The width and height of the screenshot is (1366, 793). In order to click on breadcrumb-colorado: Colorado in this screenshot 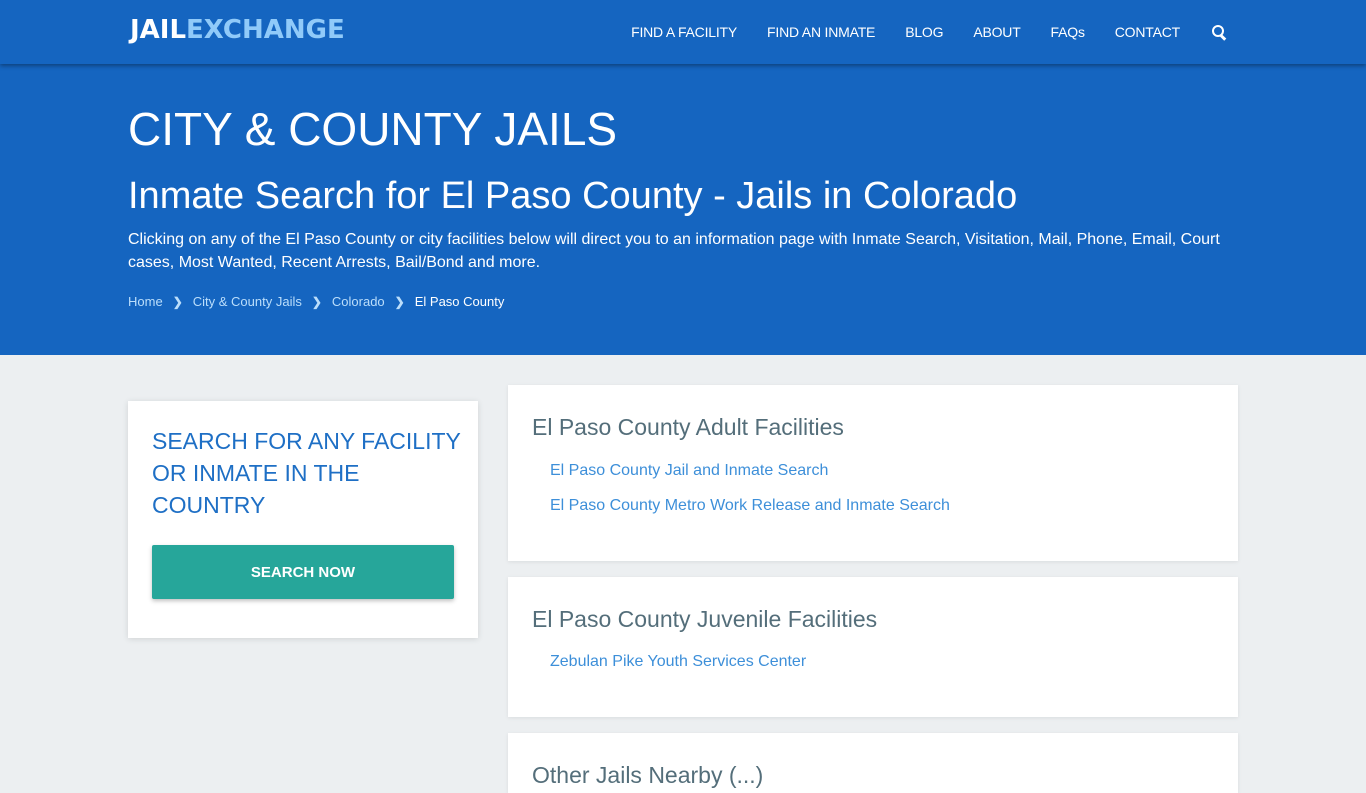, I will do `click(358, 301)`.